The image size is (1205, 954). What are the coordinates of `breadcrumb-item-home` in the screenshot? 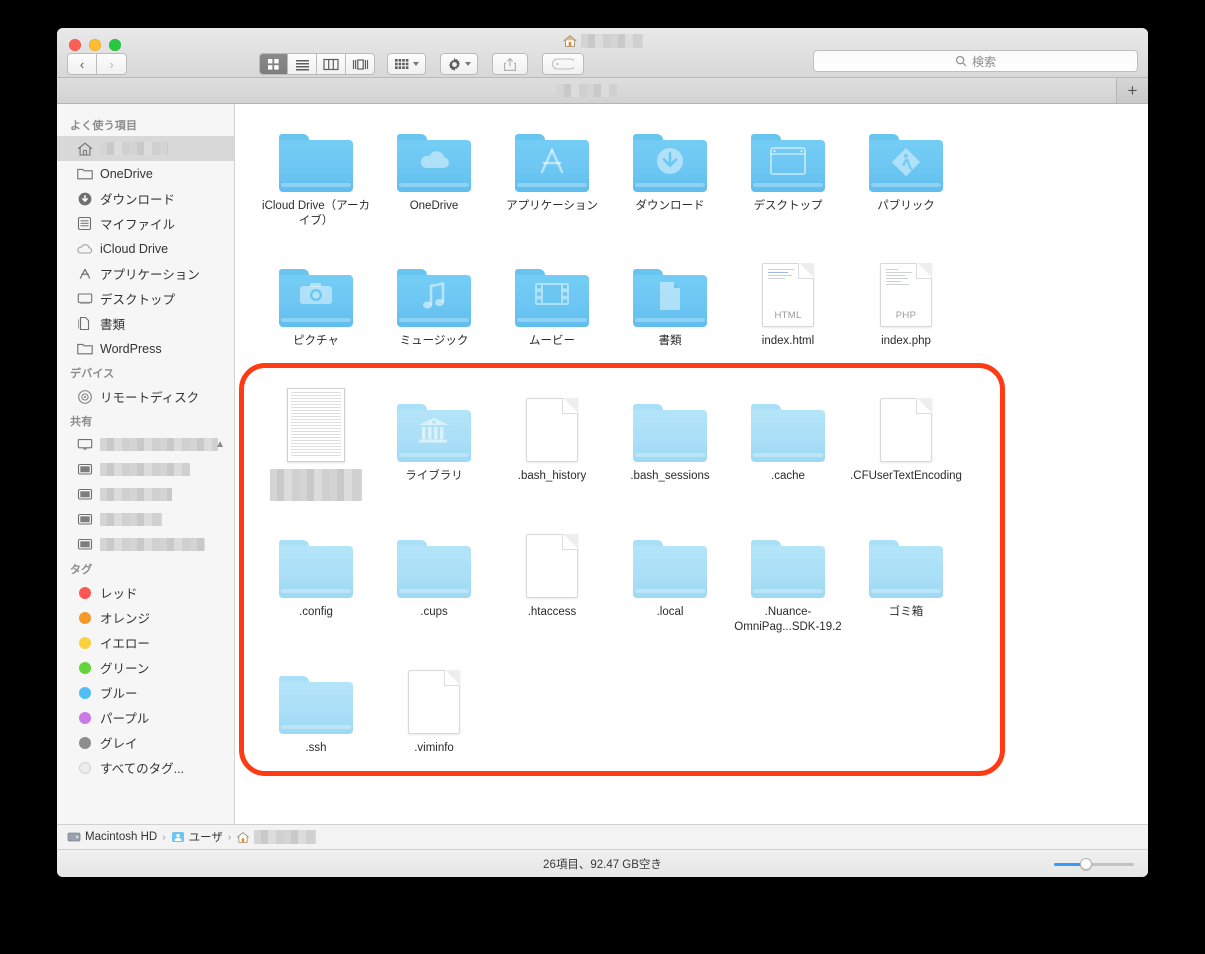 It's located at (276, 837).